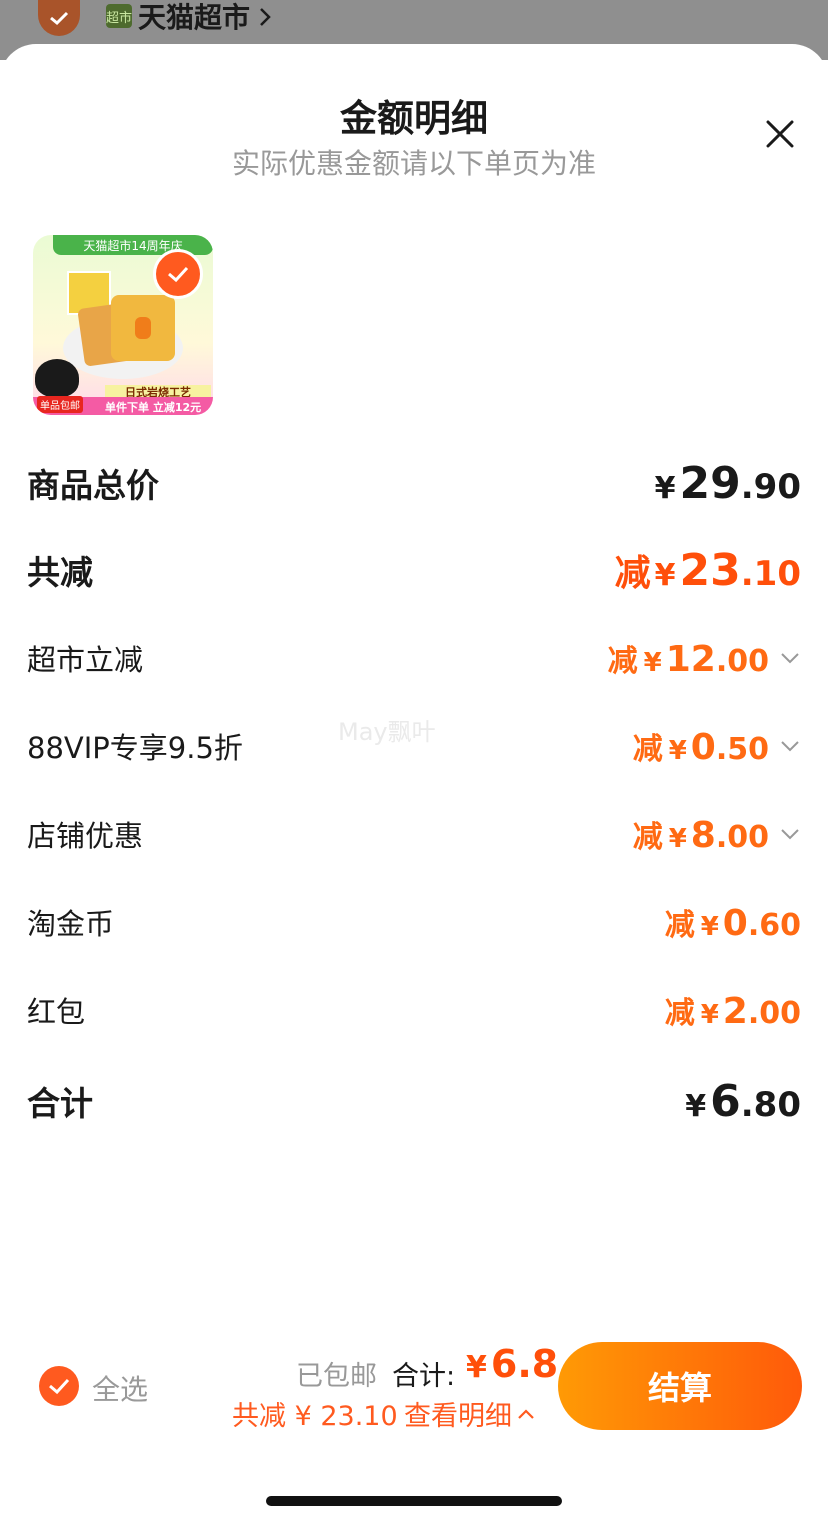  What do you see at coordinates (414, 1101) in the screenshot?
I see `total-row: 合计 ¥ 6 .80` at bounding box center [414, 1101].